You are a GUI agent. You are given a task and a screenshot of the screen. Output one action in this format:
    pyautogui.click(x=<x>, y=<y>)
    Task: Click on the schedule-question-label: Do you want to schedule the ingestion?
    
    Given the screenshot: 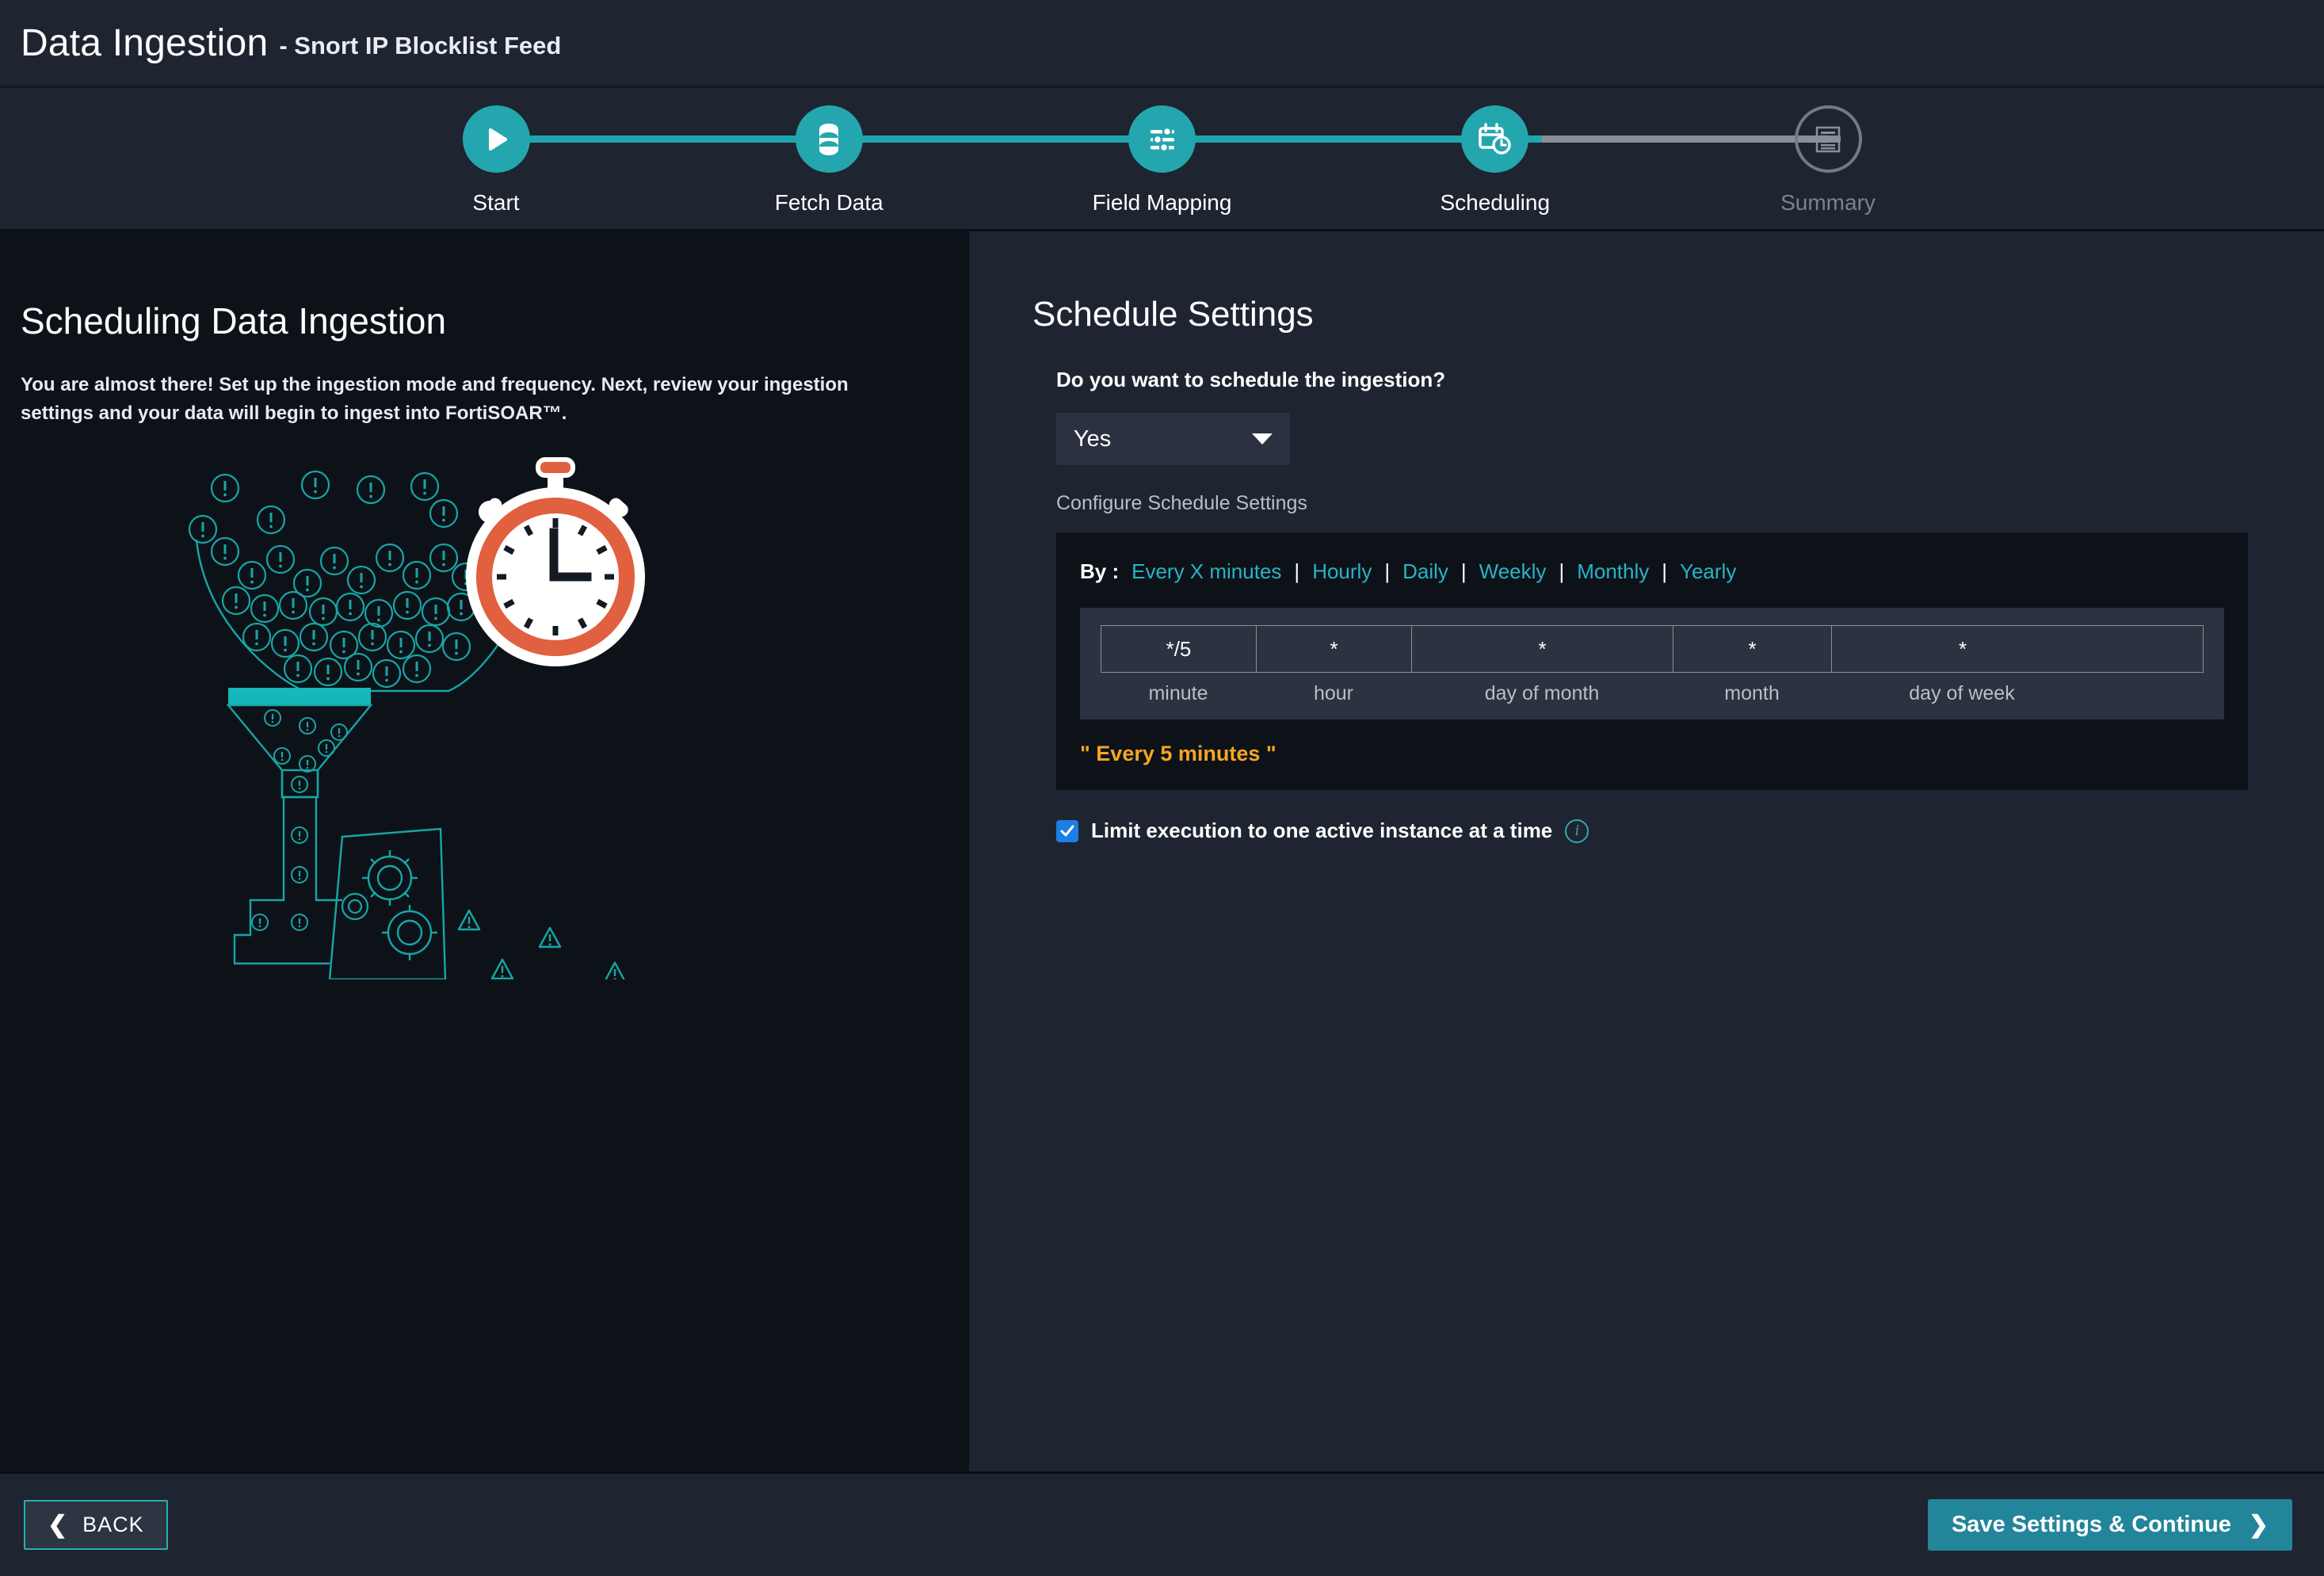 What is the action you would take?
    pyautogui.click(x=1251, y=379)
    